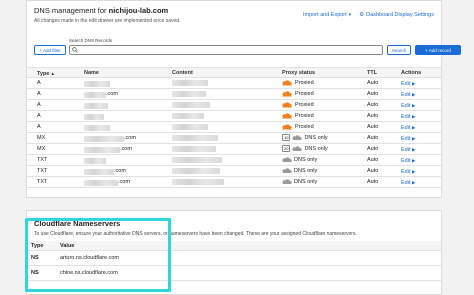 This screenshot has width=474, height=295. What do you see at coordinates (400, 15) in the screenshot?
I see `dashboard-settings-label: Dashboard Display Settings` at bounding box center [400, 15].